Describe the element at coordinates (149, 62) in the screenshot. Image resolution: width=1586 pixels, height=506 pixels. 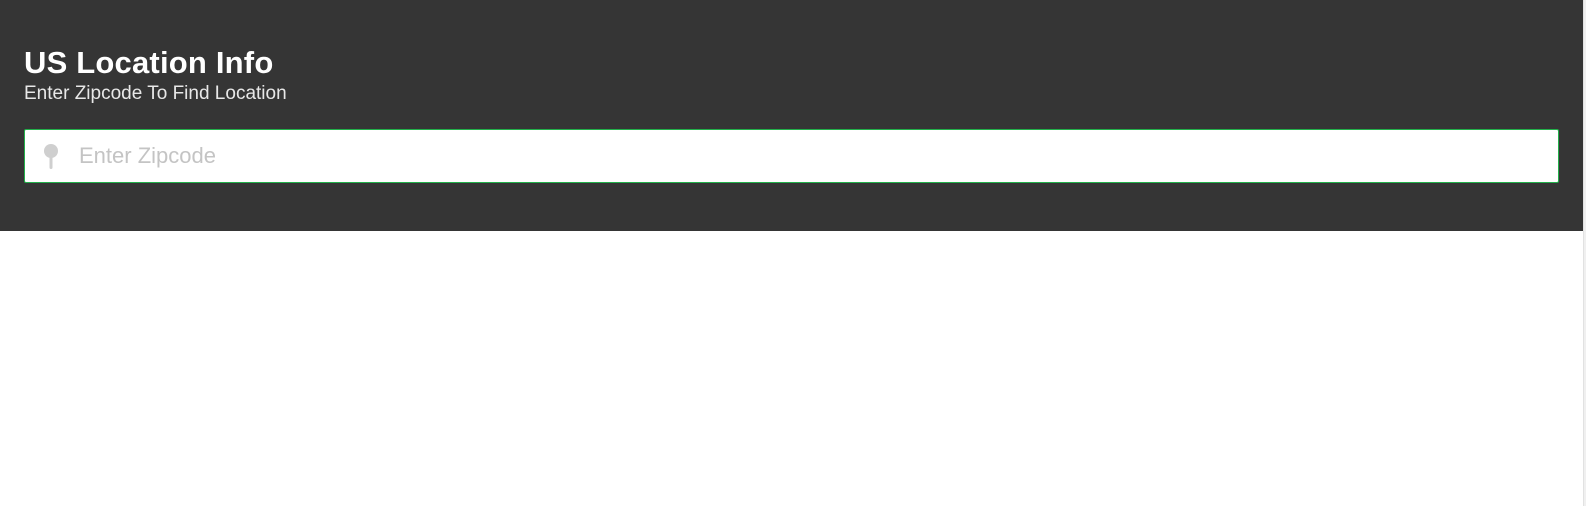
I see `page-title: US Location Info` at that location.